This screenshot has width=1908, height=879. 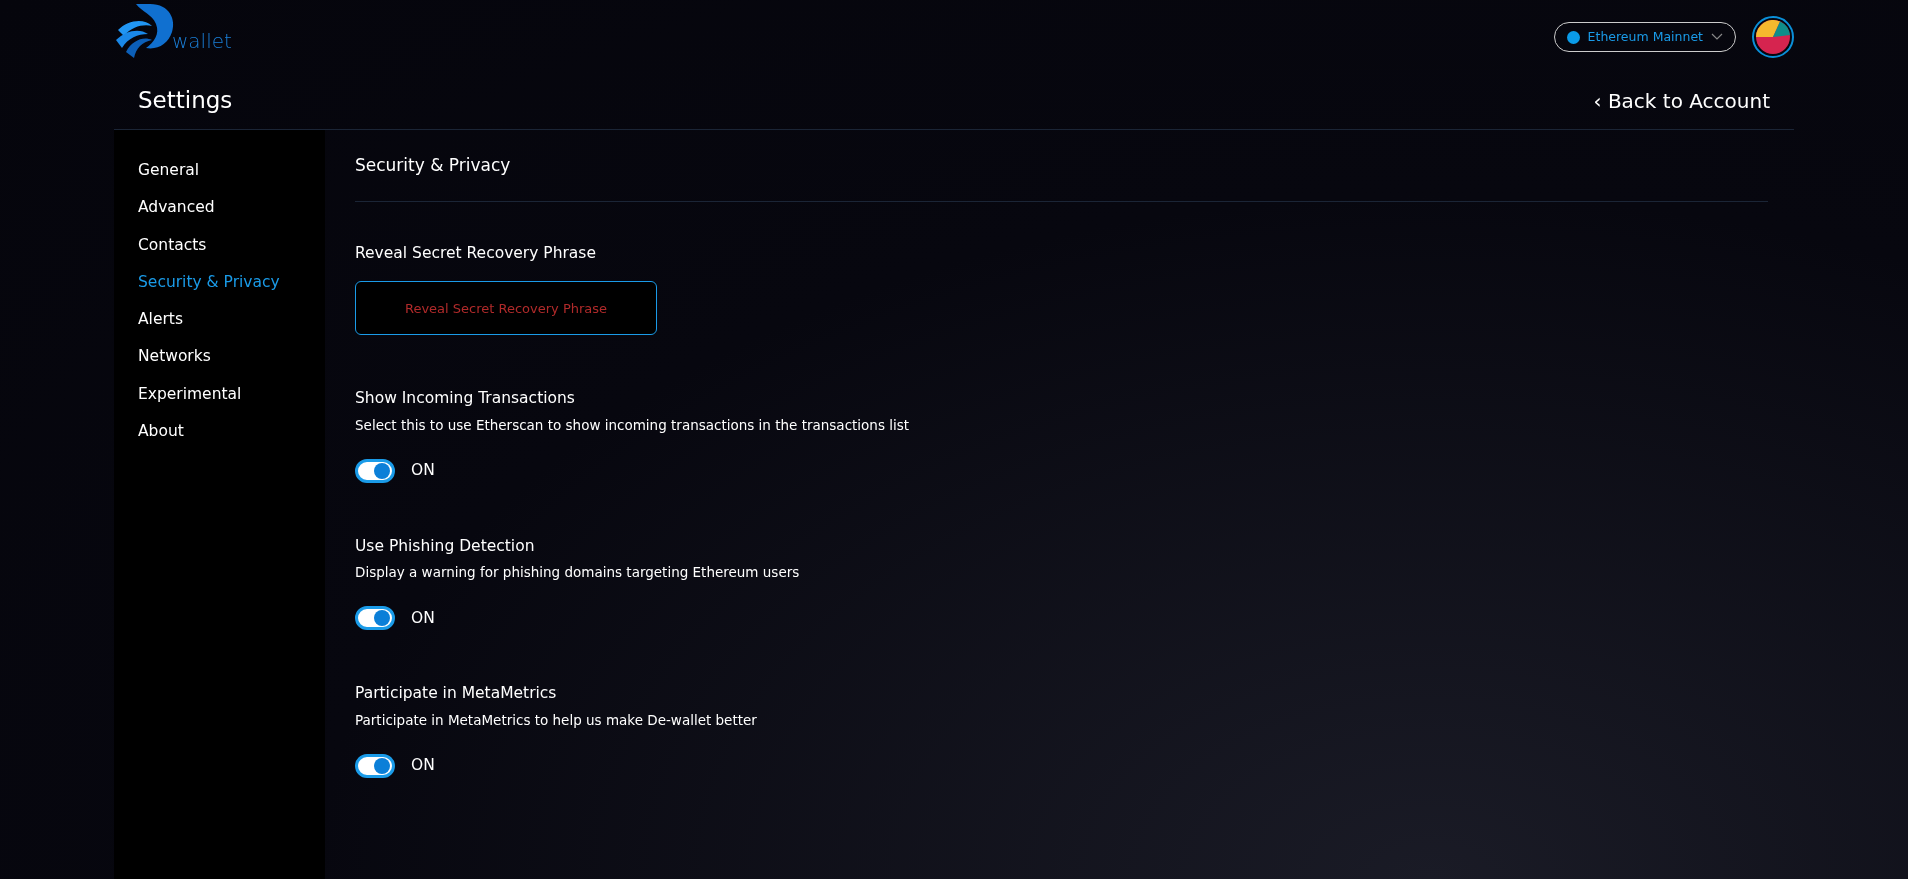 What do you see at coordinates (1773, 37) in the screenshot?
I see `account-avatar` at bounding box center [1773, 37].